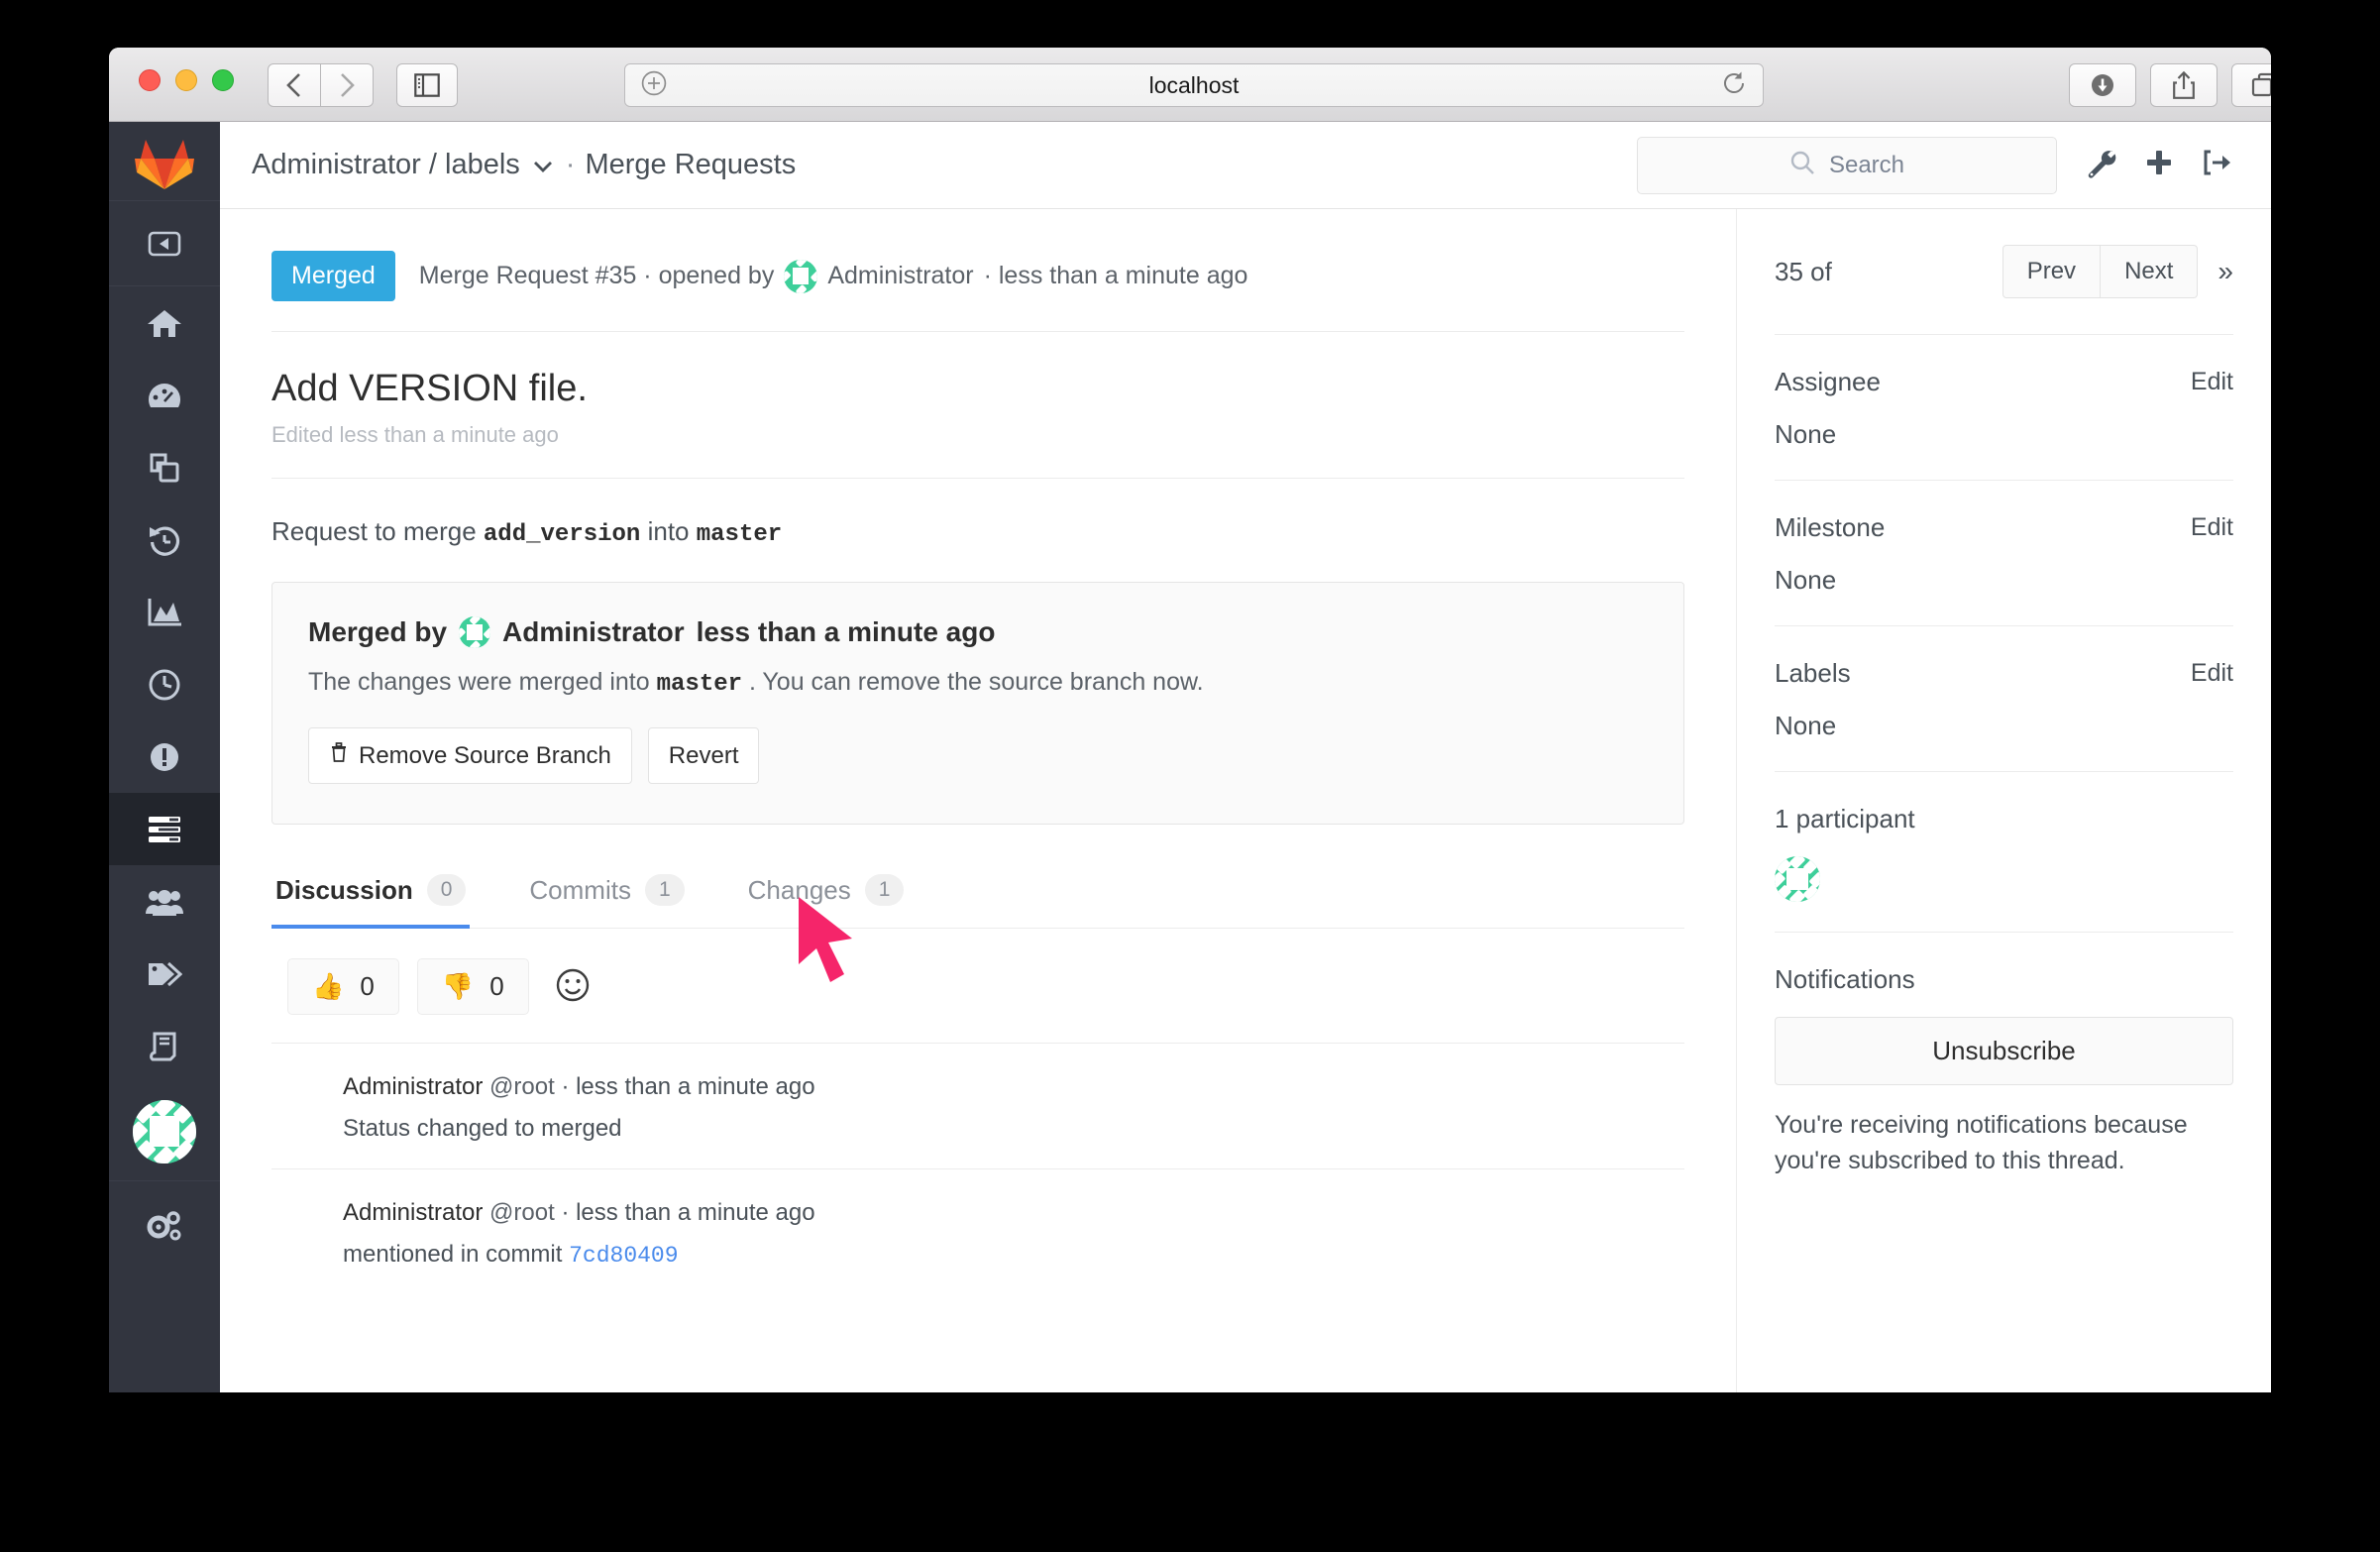  What do you see at coordinates (2216, 165) in the screenshot?
I see `sign-out-button` at bounding box center [2216, 165].